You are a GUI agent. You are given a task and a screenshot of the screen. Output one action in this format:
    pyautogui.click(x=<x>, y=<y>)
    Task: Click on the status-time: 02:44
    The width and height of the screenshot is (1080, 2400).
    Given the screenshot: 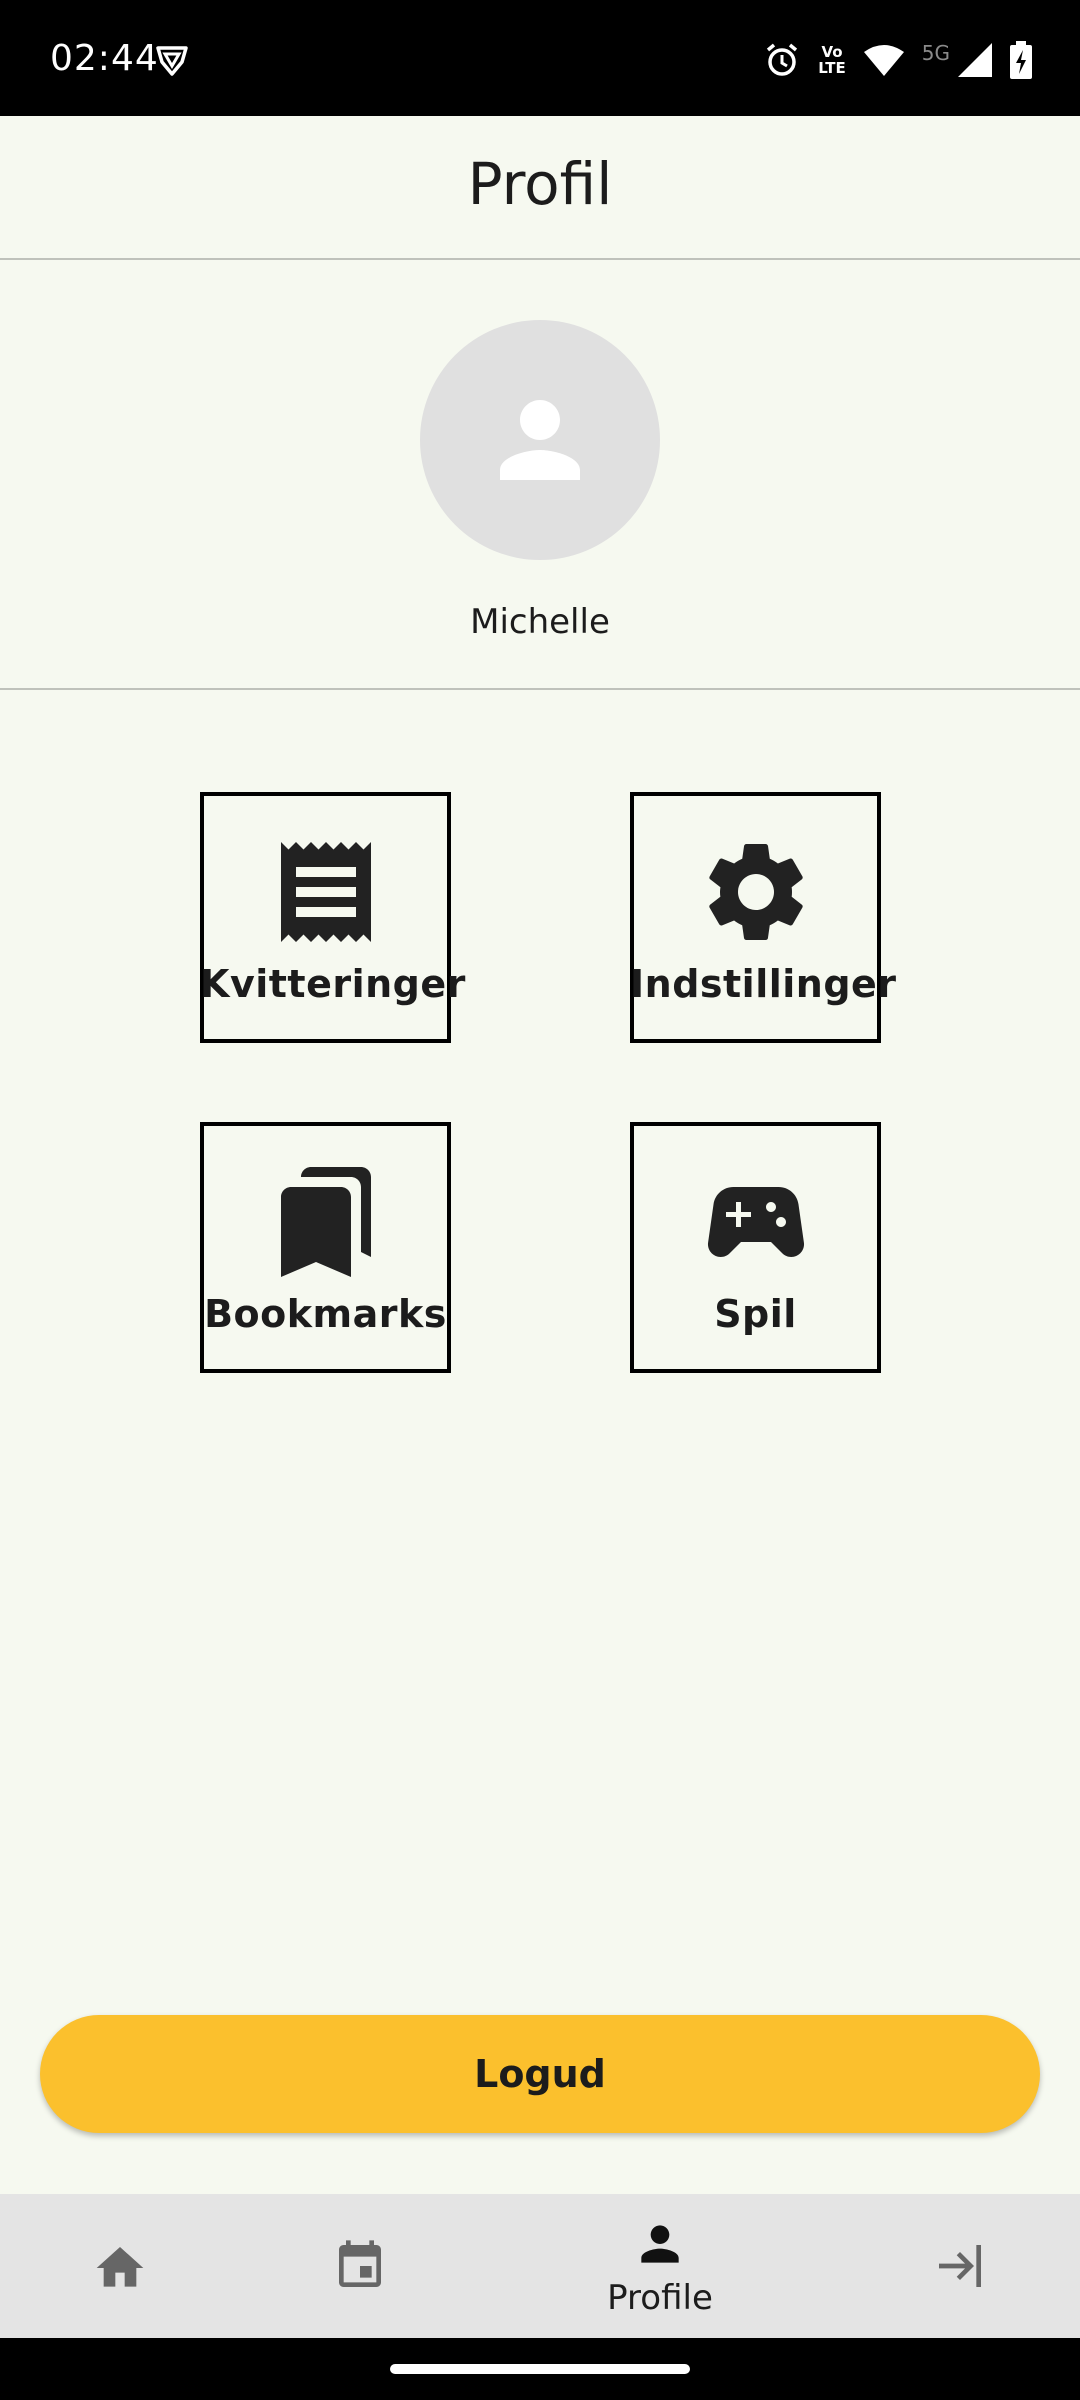 What is the action you would take?
    pyautogui.click(x=104, y=58)
    